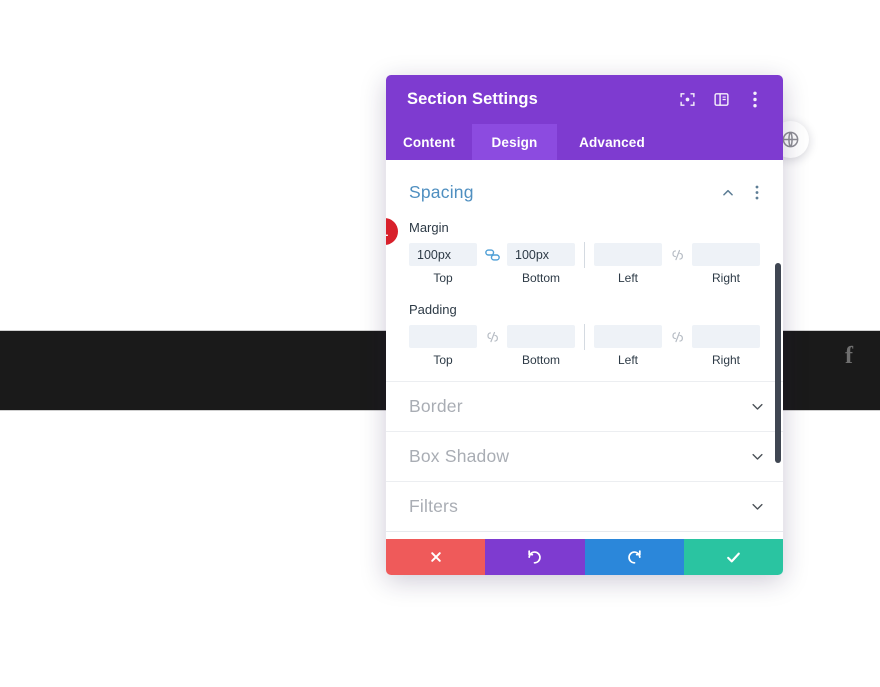 This screenshot has height=687, width=880. I want to click on redo-button, so click(634, 557).